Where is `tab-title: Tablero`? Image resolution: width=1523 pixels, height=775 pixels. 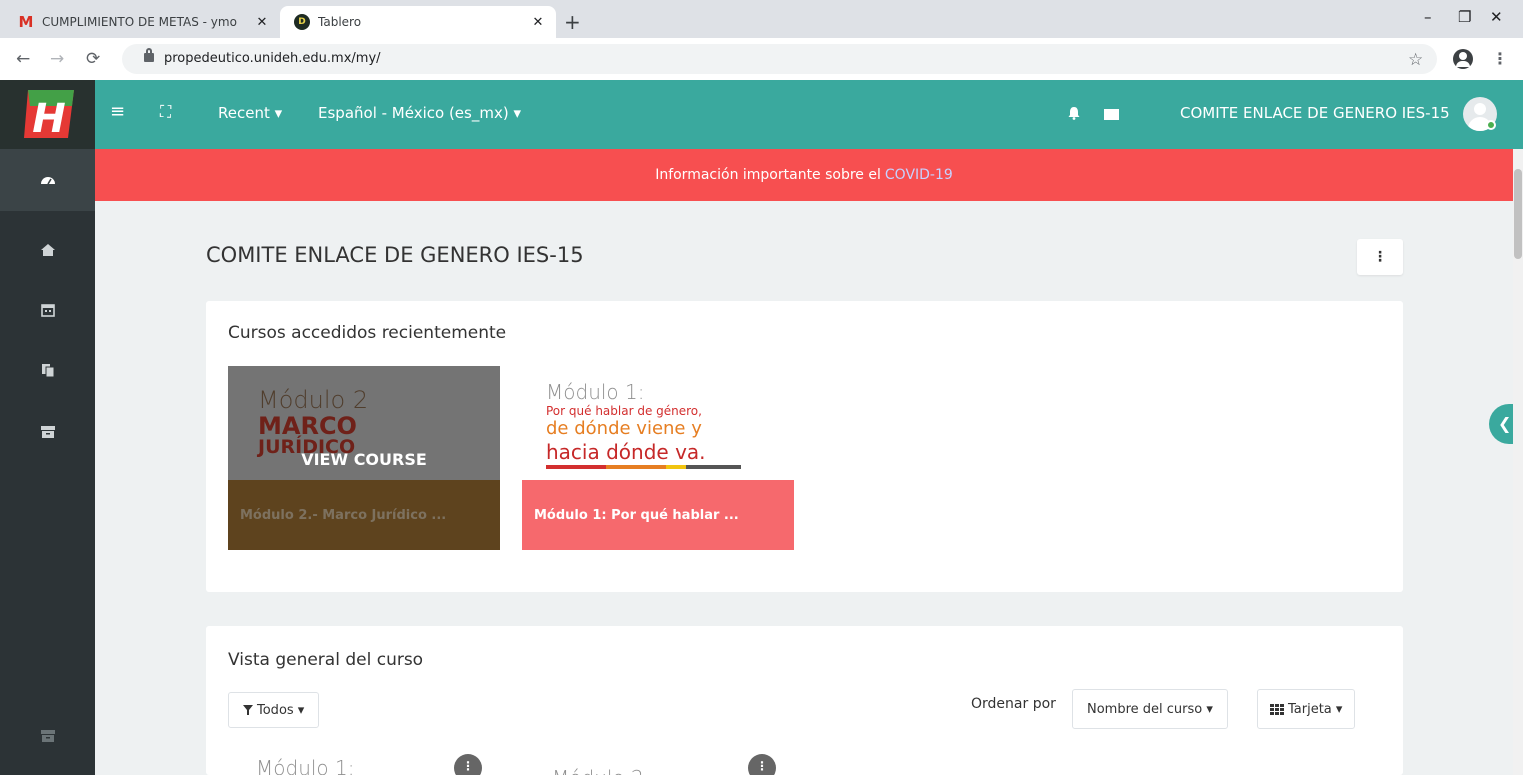 tab-title: Tablero is located at coordinates (340, 22).